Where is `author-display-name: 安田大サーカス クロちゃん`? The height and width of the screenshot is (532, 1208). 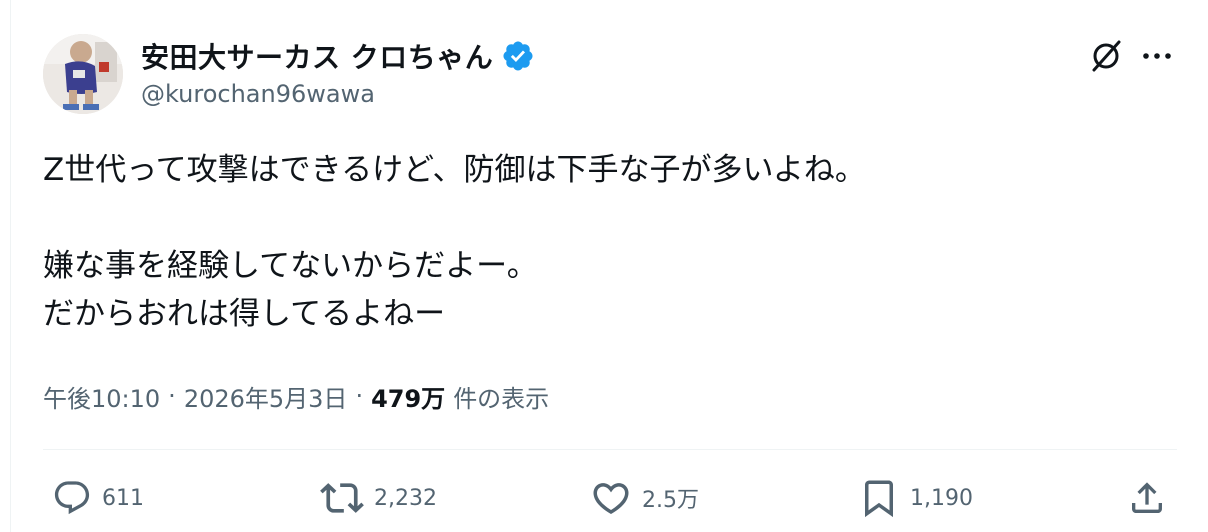 author-display-name: 安田大サーカス クロちゃん is located at coordinates (317, 56).